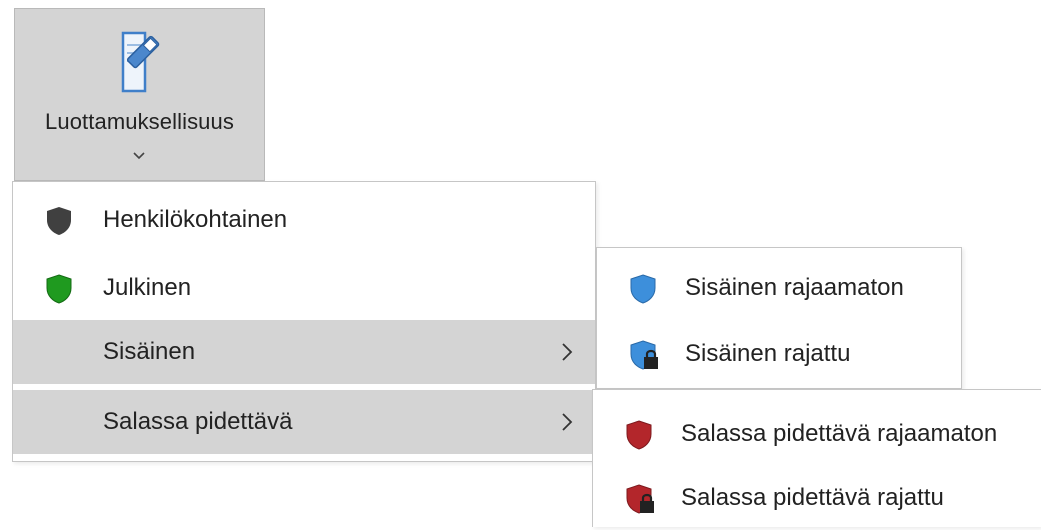 Image resolution: width=1041 pixels, height=530 pixels. Describe the element at coordinates (139, 94) in the screenshot. I see `confidentiality-ribbon-button: Luottamuksellisuus` at that location.